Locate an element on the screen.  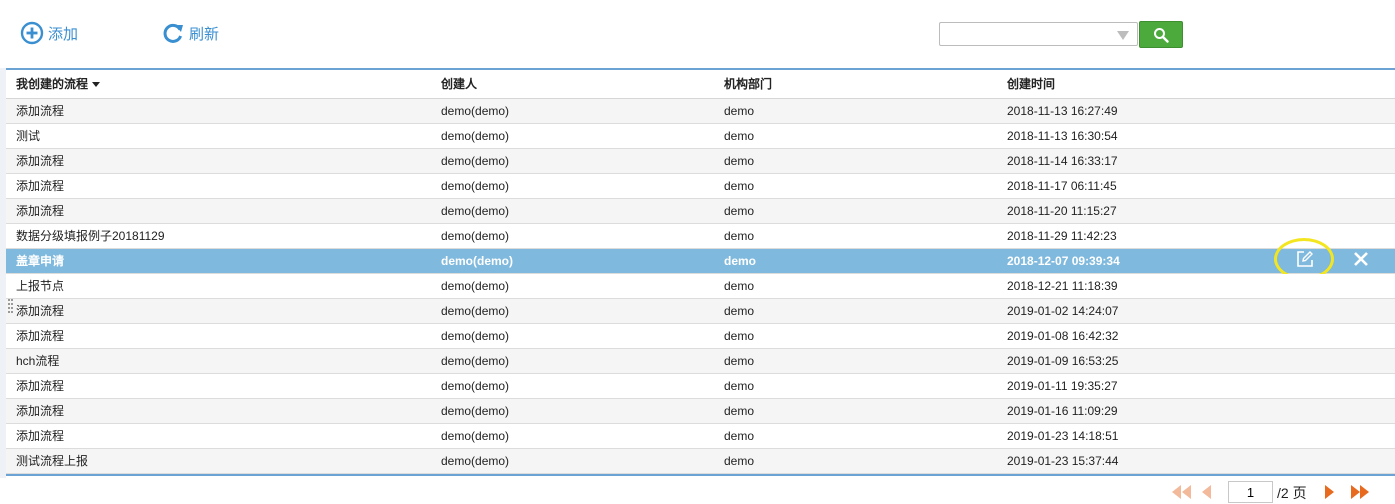
next-page-icon is located at coordinates (1329, 492).